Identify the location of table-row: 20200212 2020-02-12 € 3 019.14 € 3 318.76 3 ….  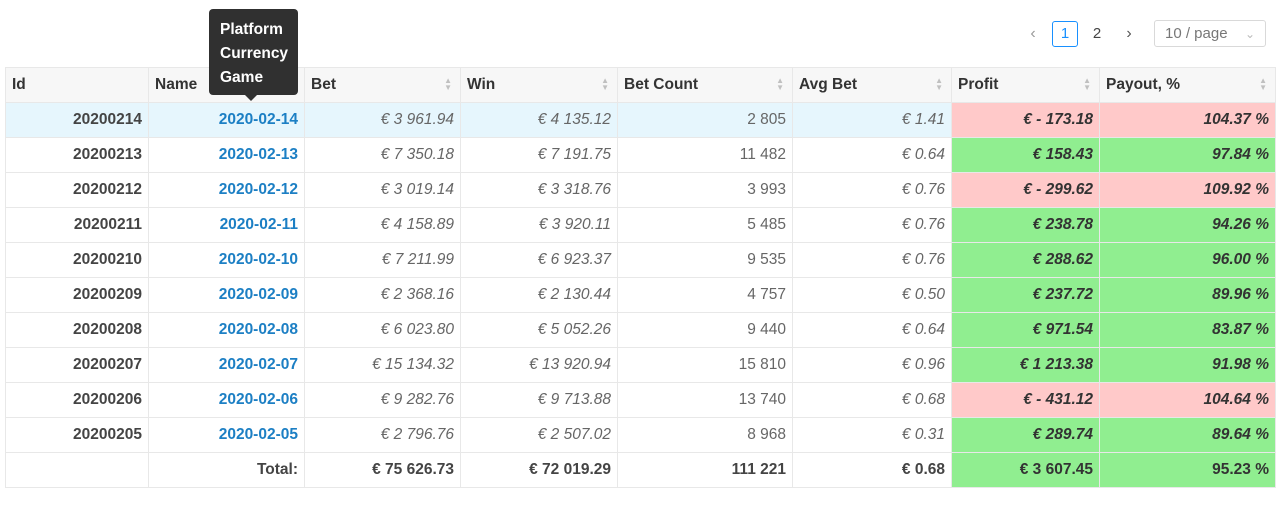
(640, 190).